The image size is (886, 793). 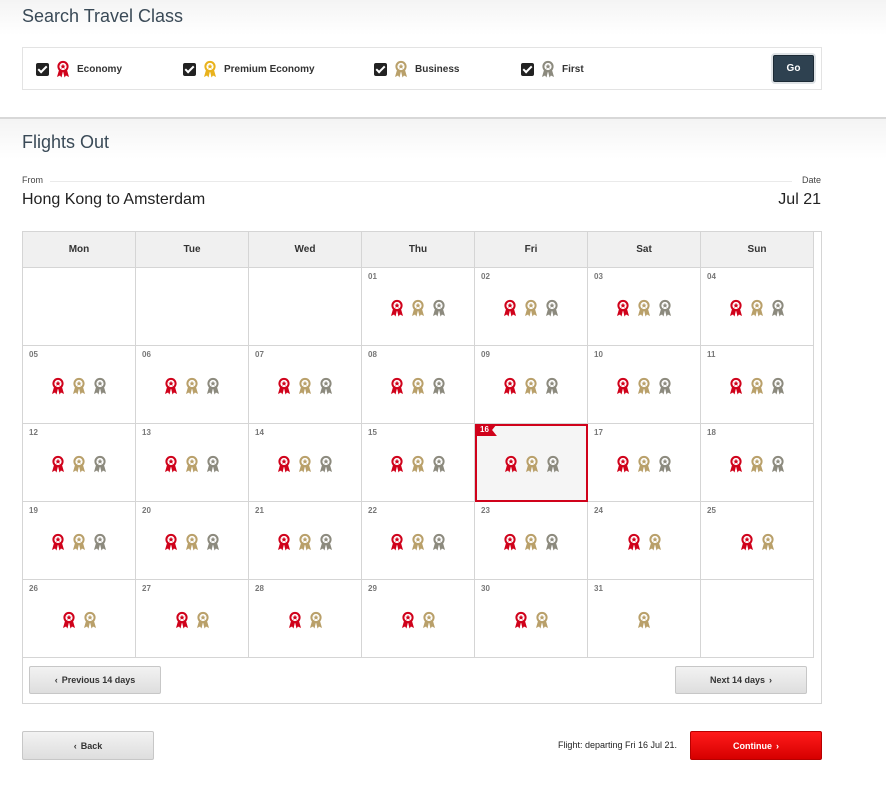 I want to click on calendar-day: 05, so click(x=79, y=385).